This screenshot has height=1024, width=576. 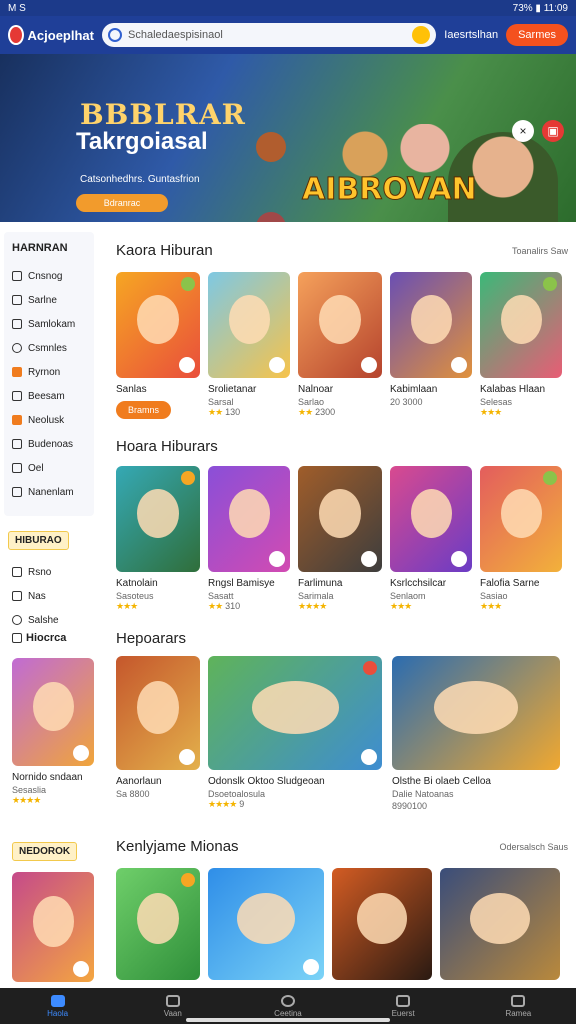 What do you see at coordinates (382, 918) in the screenshot?
I see `game-art` at bounding box center [382, 918].